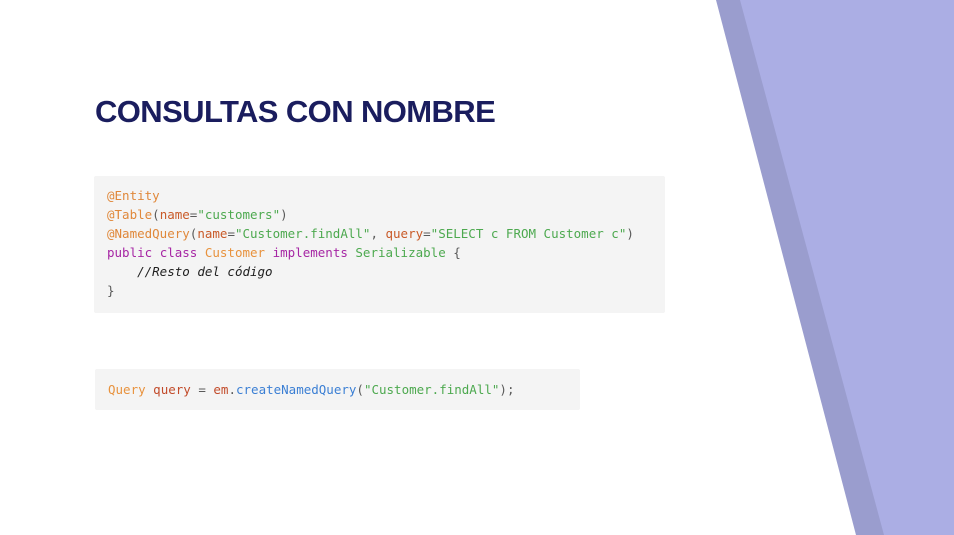 This screenshot has width=954, height=535. I want to click on variable-em: em, so click(221, 389).